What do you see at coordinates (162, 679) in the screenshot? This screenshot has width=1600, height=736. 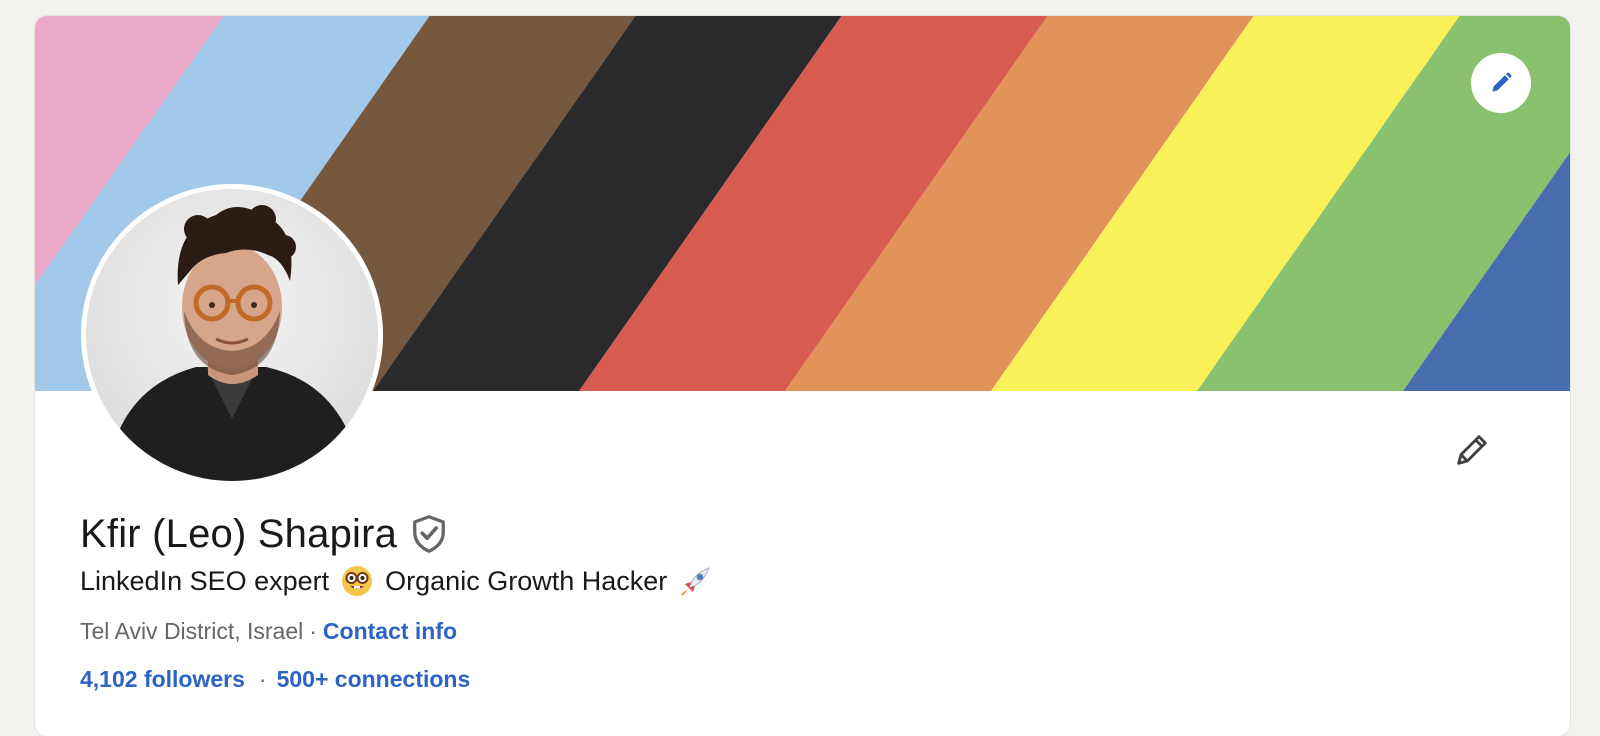 I see `followers-link: 4,102 followers` at bounding box center [162, 679].